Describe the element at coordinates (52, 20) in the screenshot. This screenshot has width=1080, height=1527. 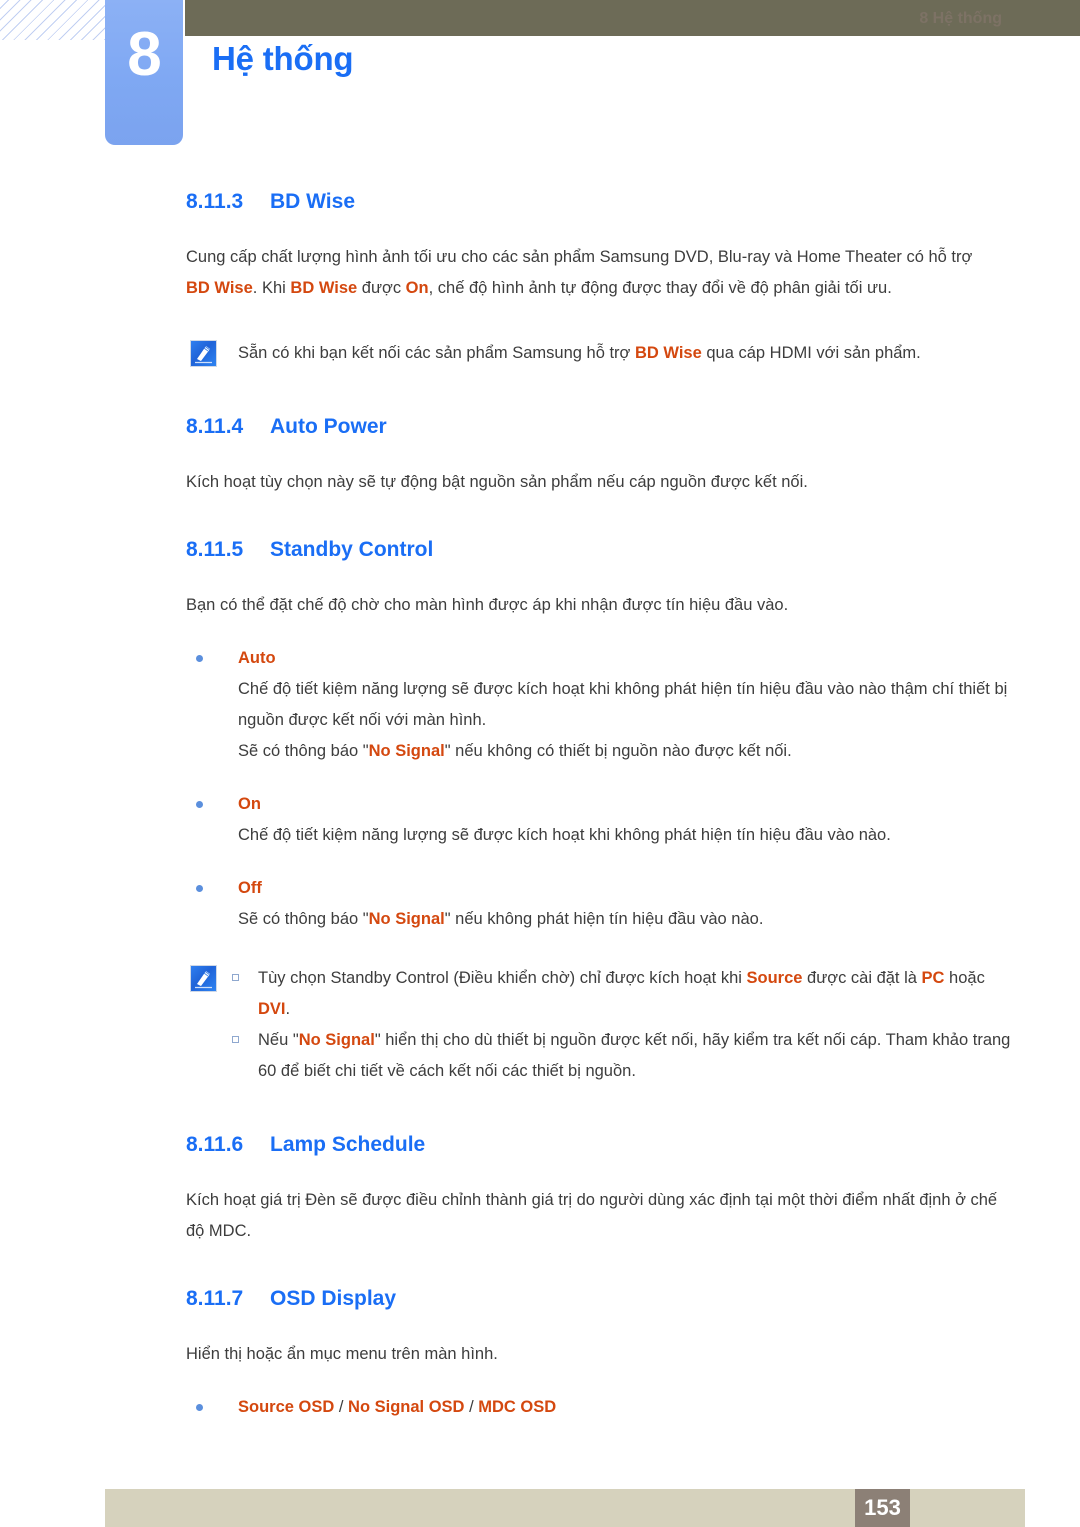
I see `hatch-pattern-decoration` at that location.